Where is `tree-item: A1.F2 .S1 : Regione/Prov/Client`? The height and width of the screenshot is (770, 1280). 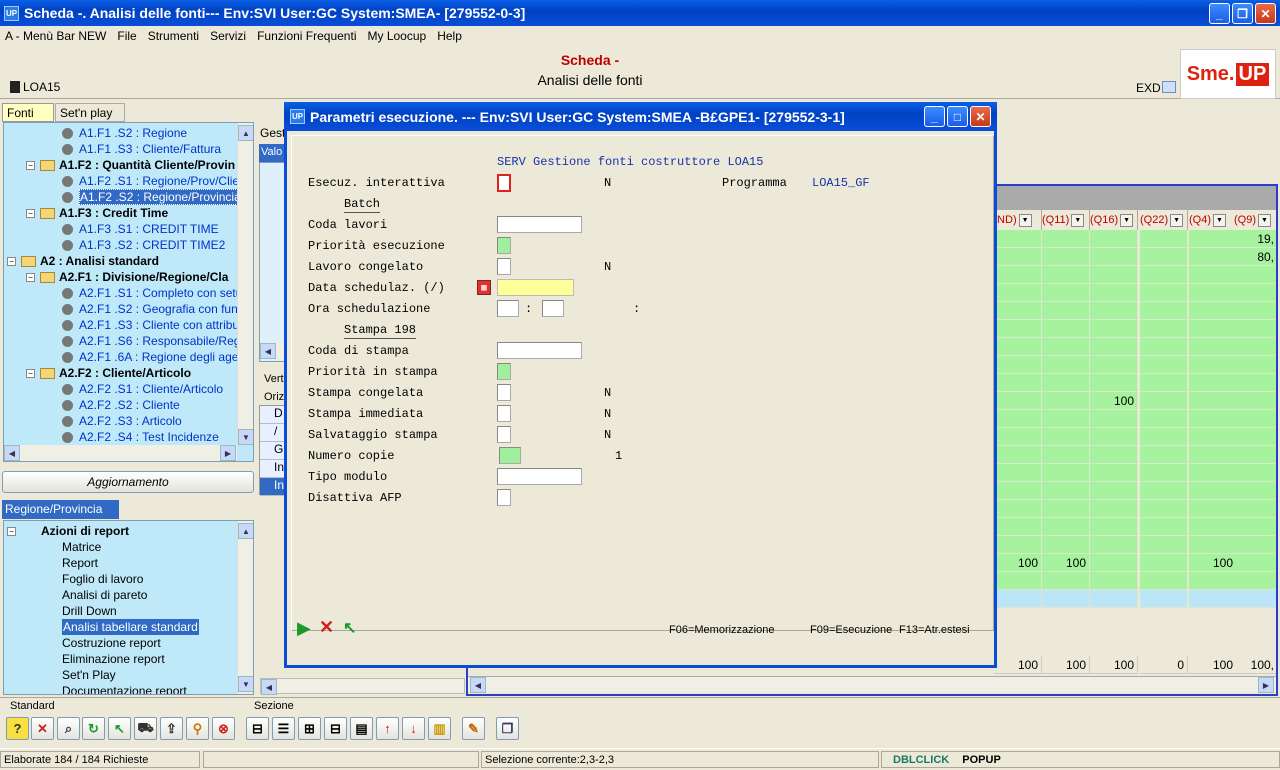
tree-item: A1.F2 .S1 : Regione/Prov/Client is located at coordinates (155, 181).